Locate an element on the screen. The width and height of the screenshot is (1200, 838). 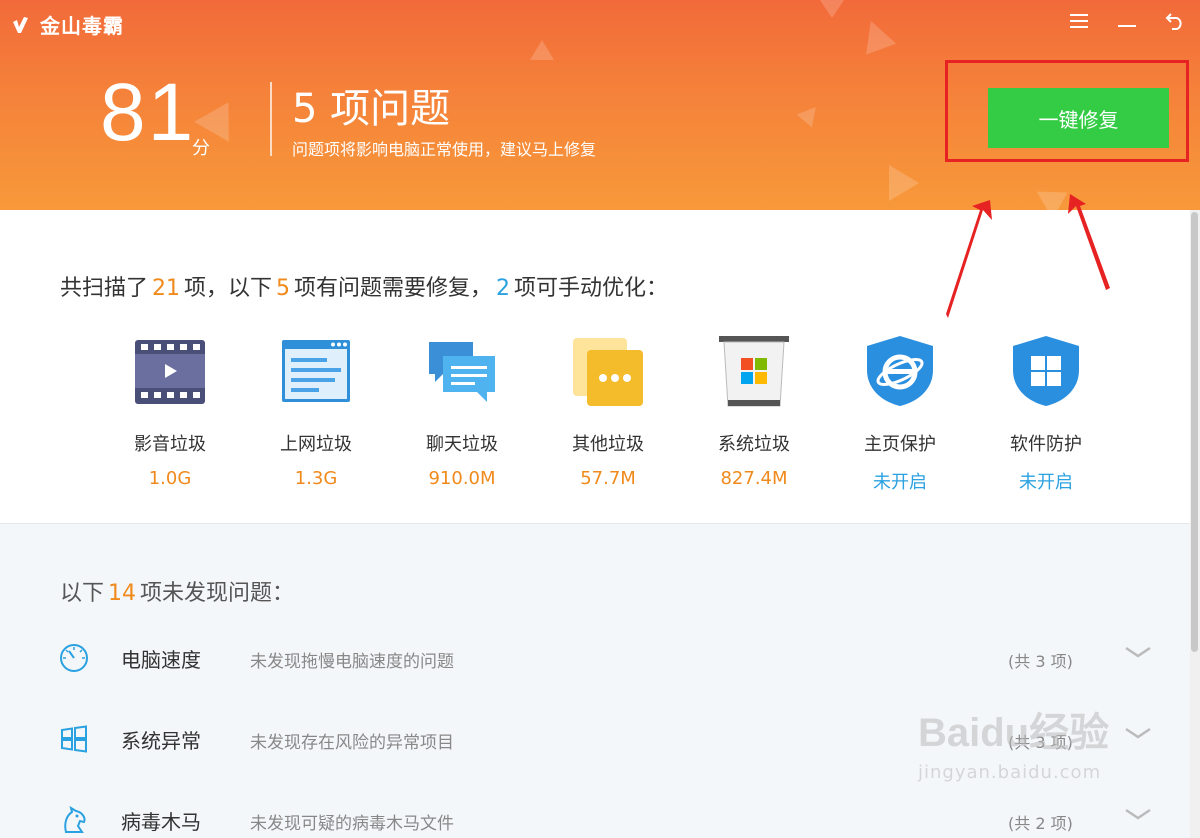
header-divider is located at coordinates (271, 119).